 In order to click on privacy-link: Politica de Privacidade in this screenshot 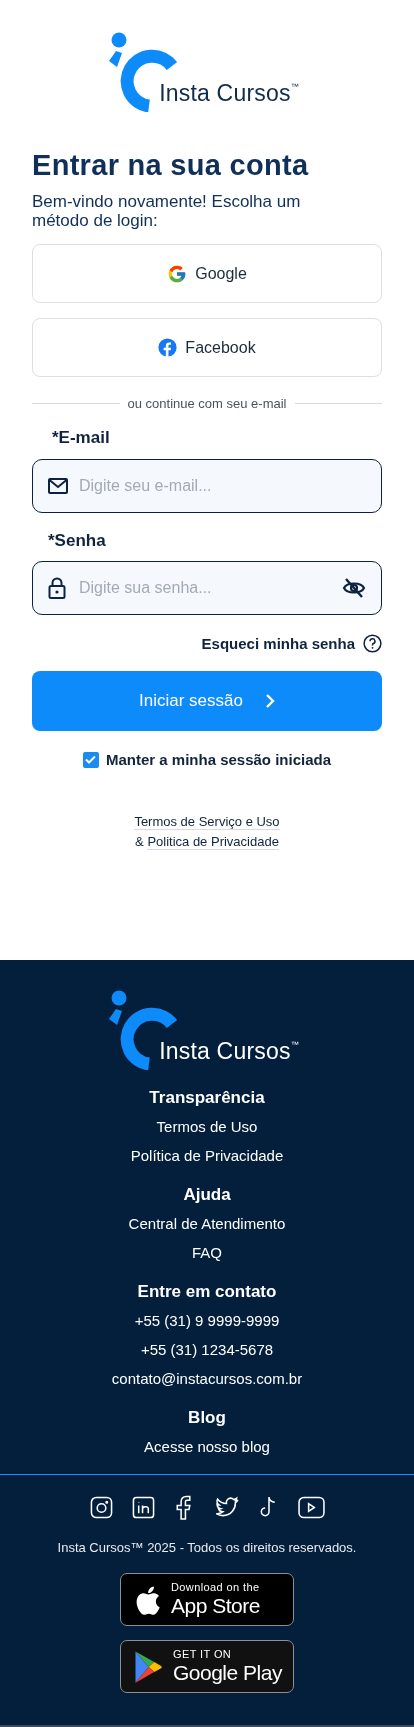, I will do `click(213, 842)`.